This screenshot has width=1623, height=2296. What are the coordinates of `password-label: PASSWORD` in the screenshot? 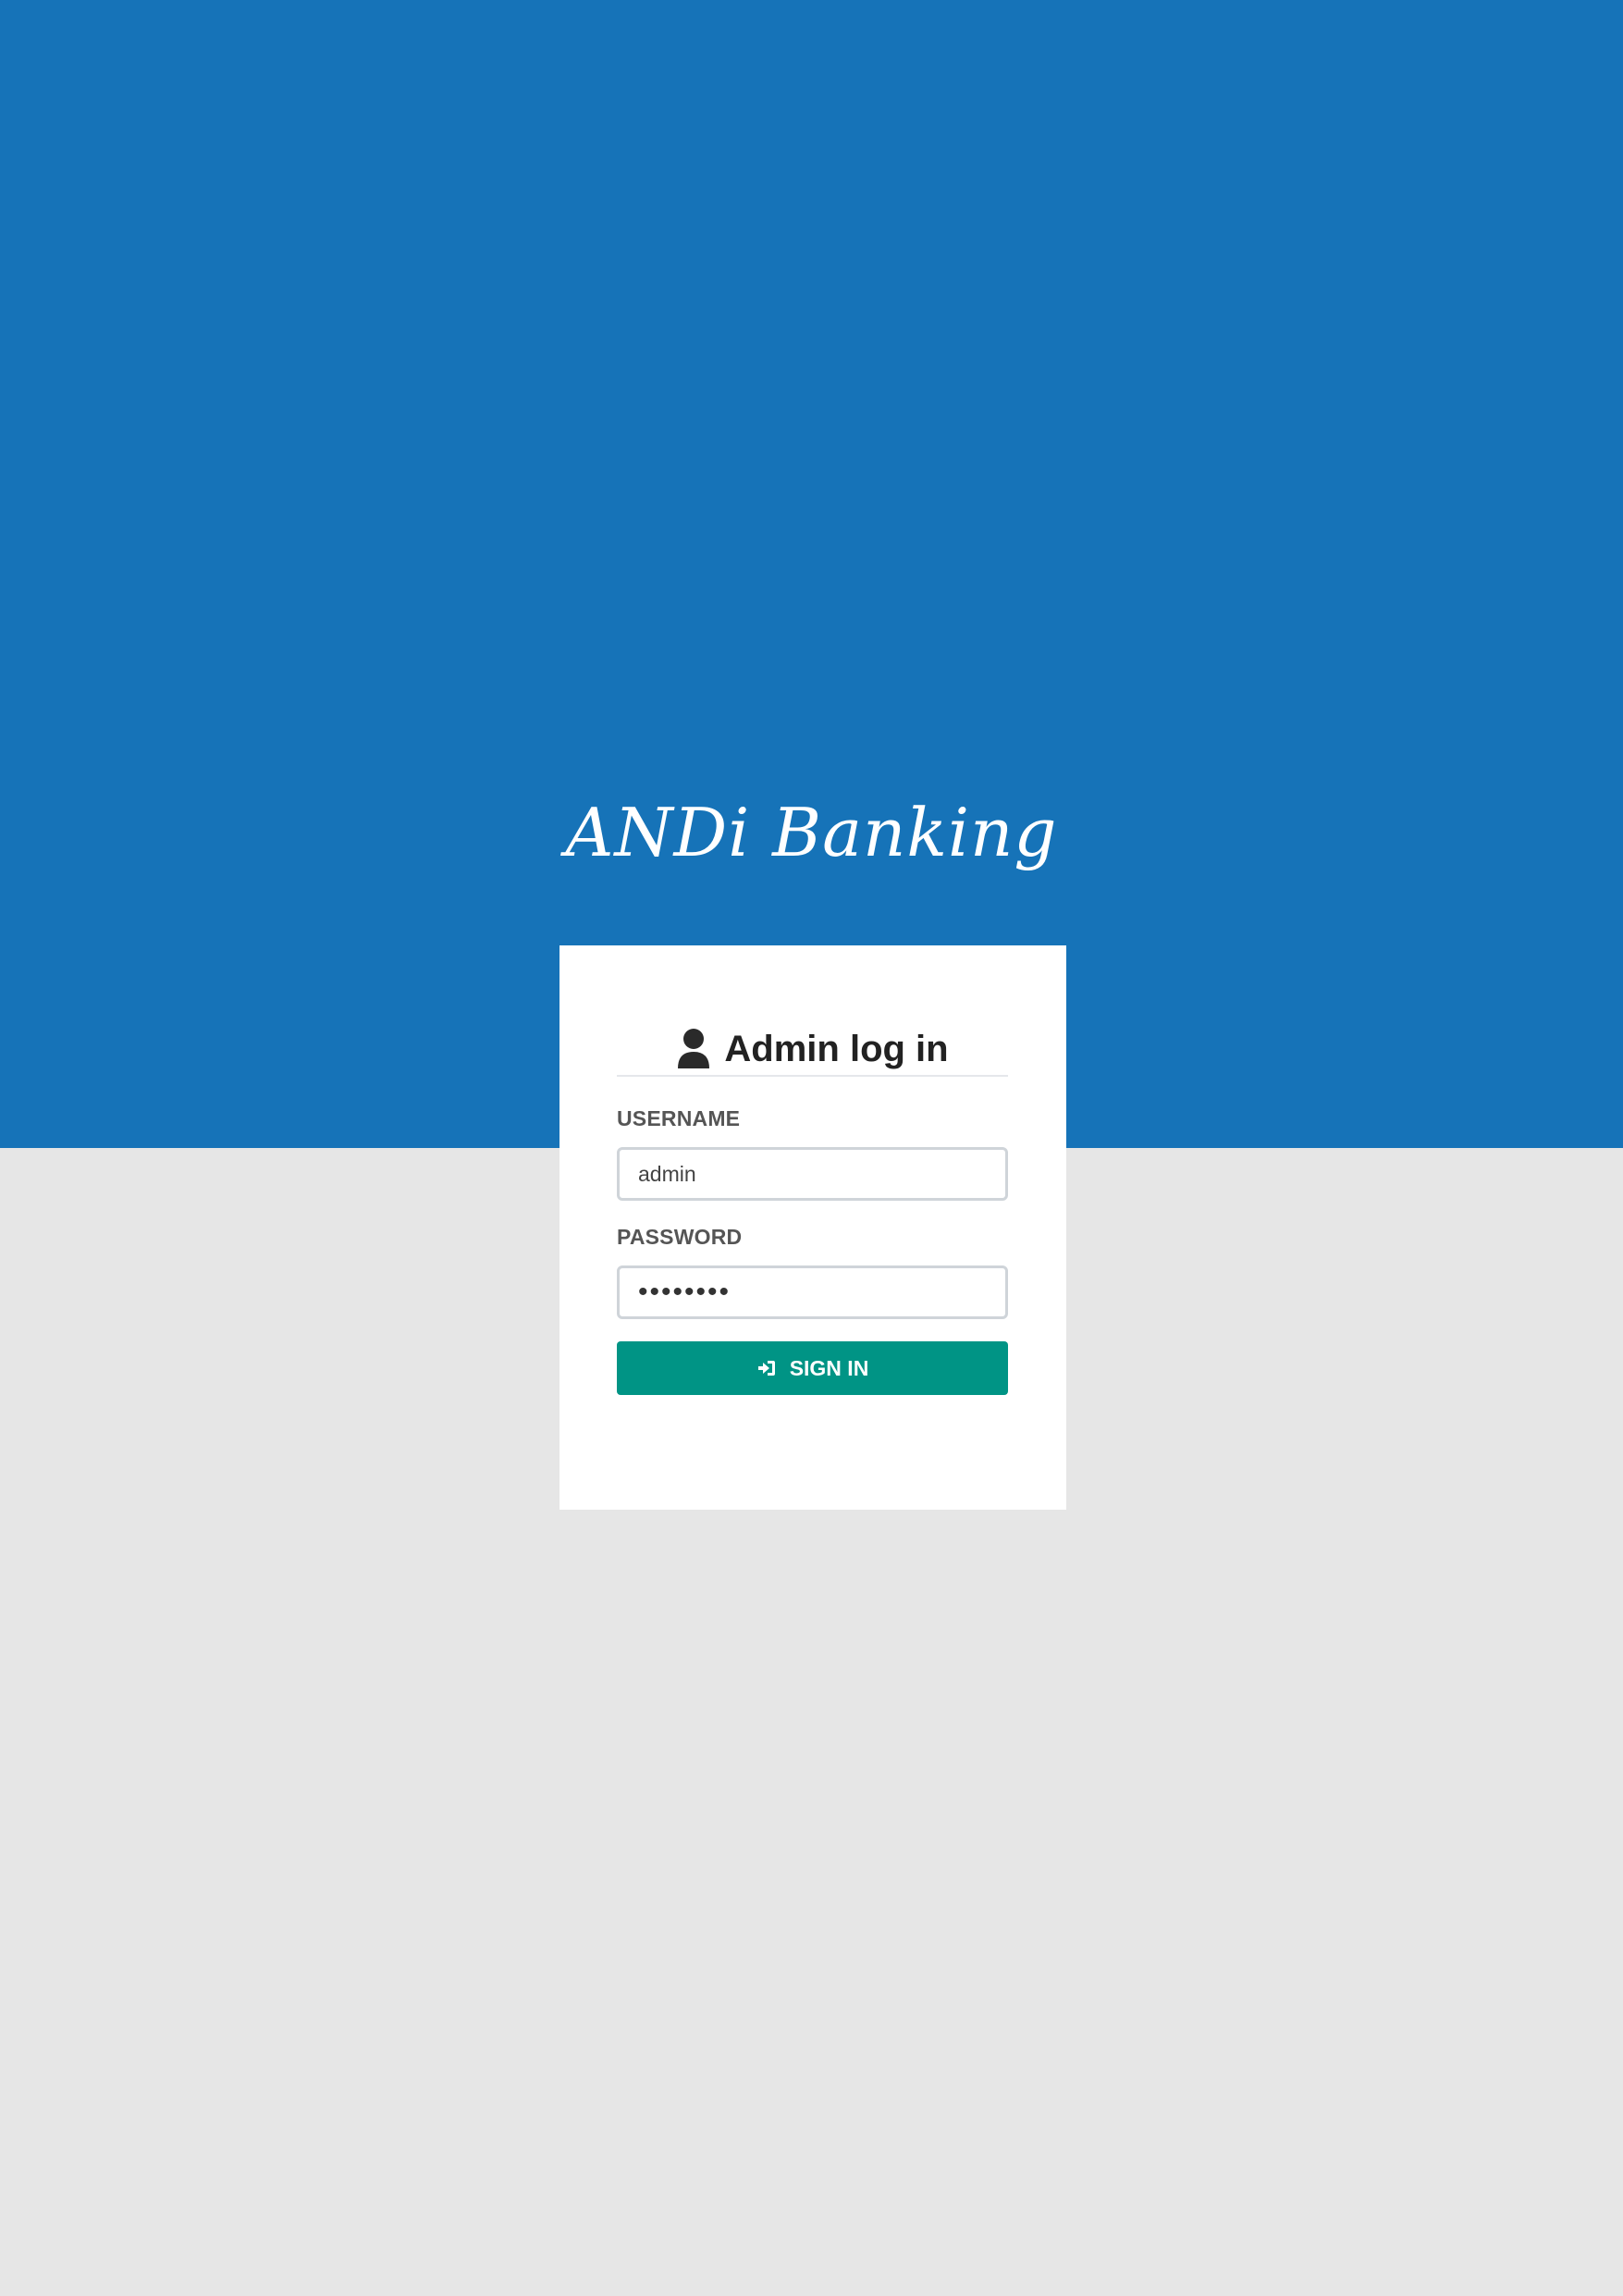 It's located at (680, 1237).